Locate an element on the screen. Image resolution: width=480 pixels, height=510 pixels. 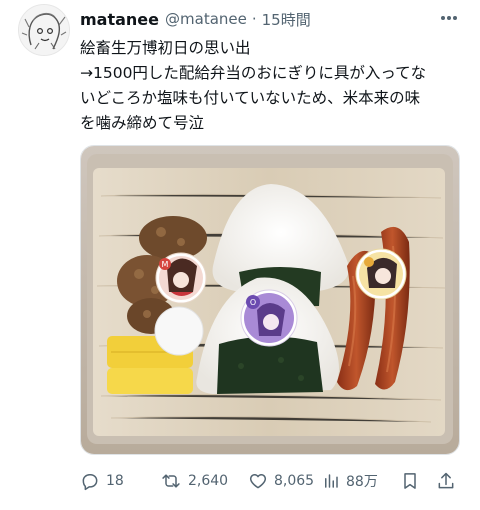
bookmark-button is located at coordinates (410, 481).